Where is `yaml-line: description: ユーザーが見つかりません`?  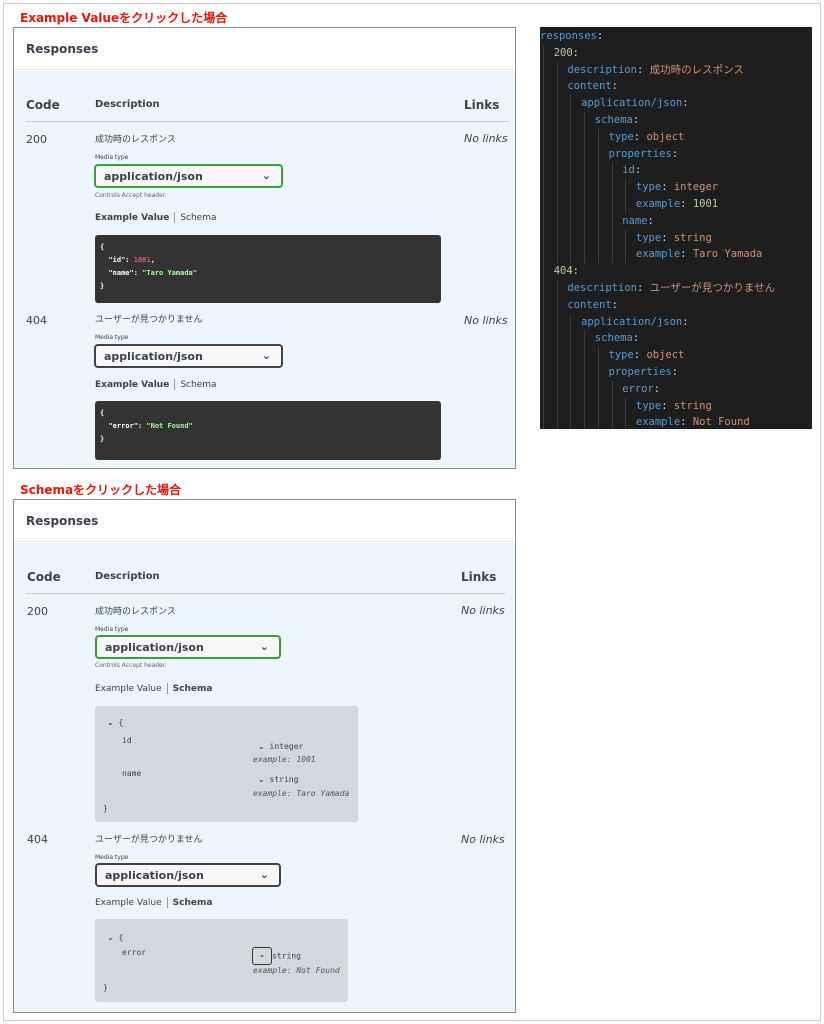 yaml-line: description: ユーザーが見つかりません is located at coordinates (676, 288).